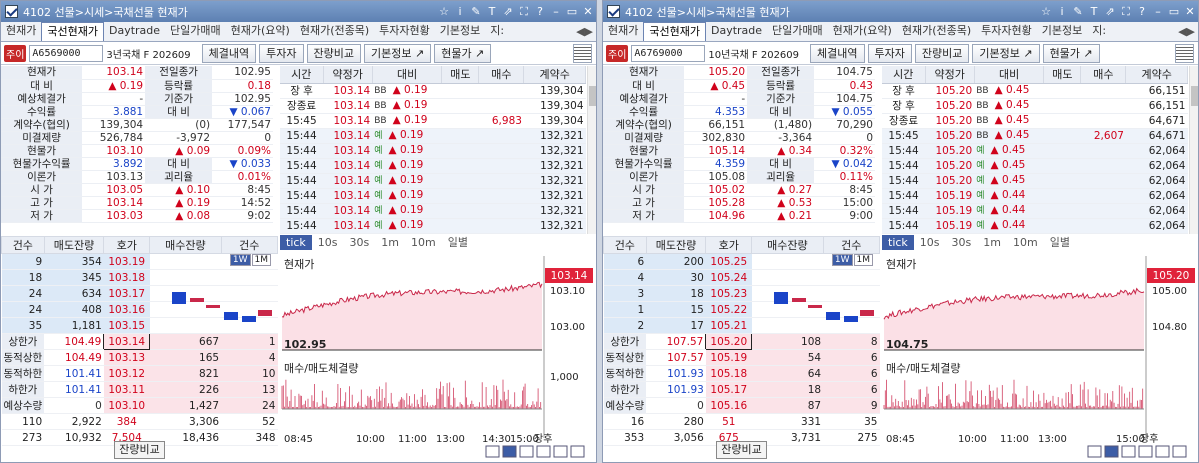 The width and height of the screenshot is (1199, 463). I want to click on ticks-col-0: 시간, so click(904, 75).